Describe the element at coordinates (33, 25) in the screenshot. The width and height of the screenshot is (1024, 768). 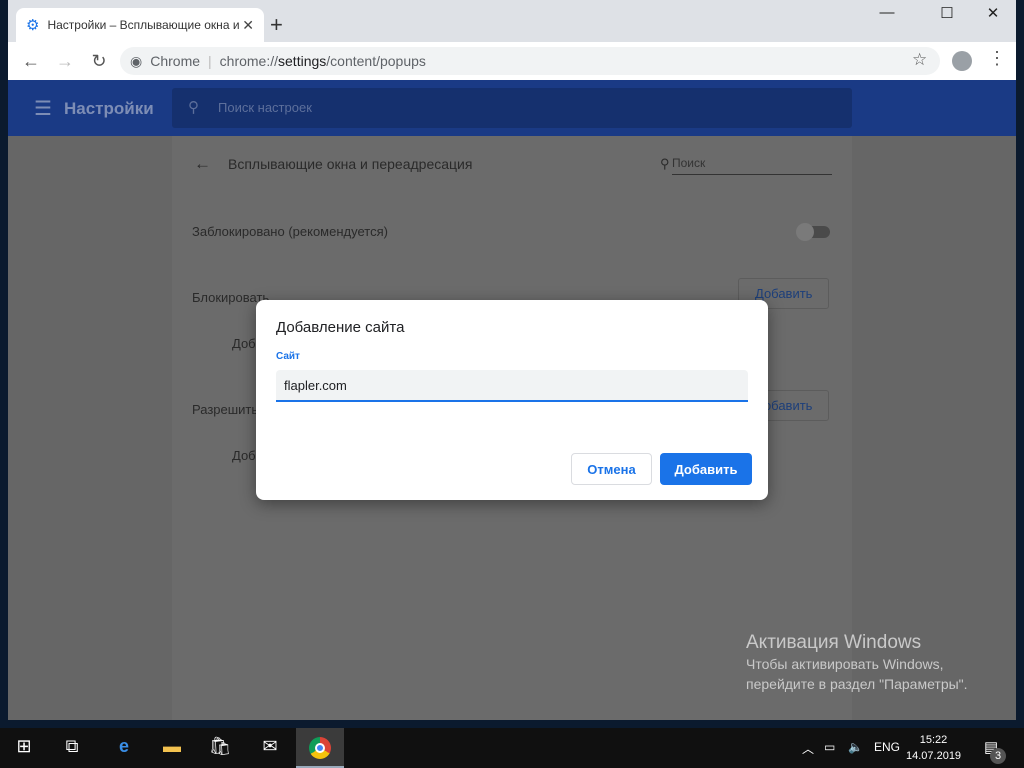
I see `gear-icon: ⚙` at that location.